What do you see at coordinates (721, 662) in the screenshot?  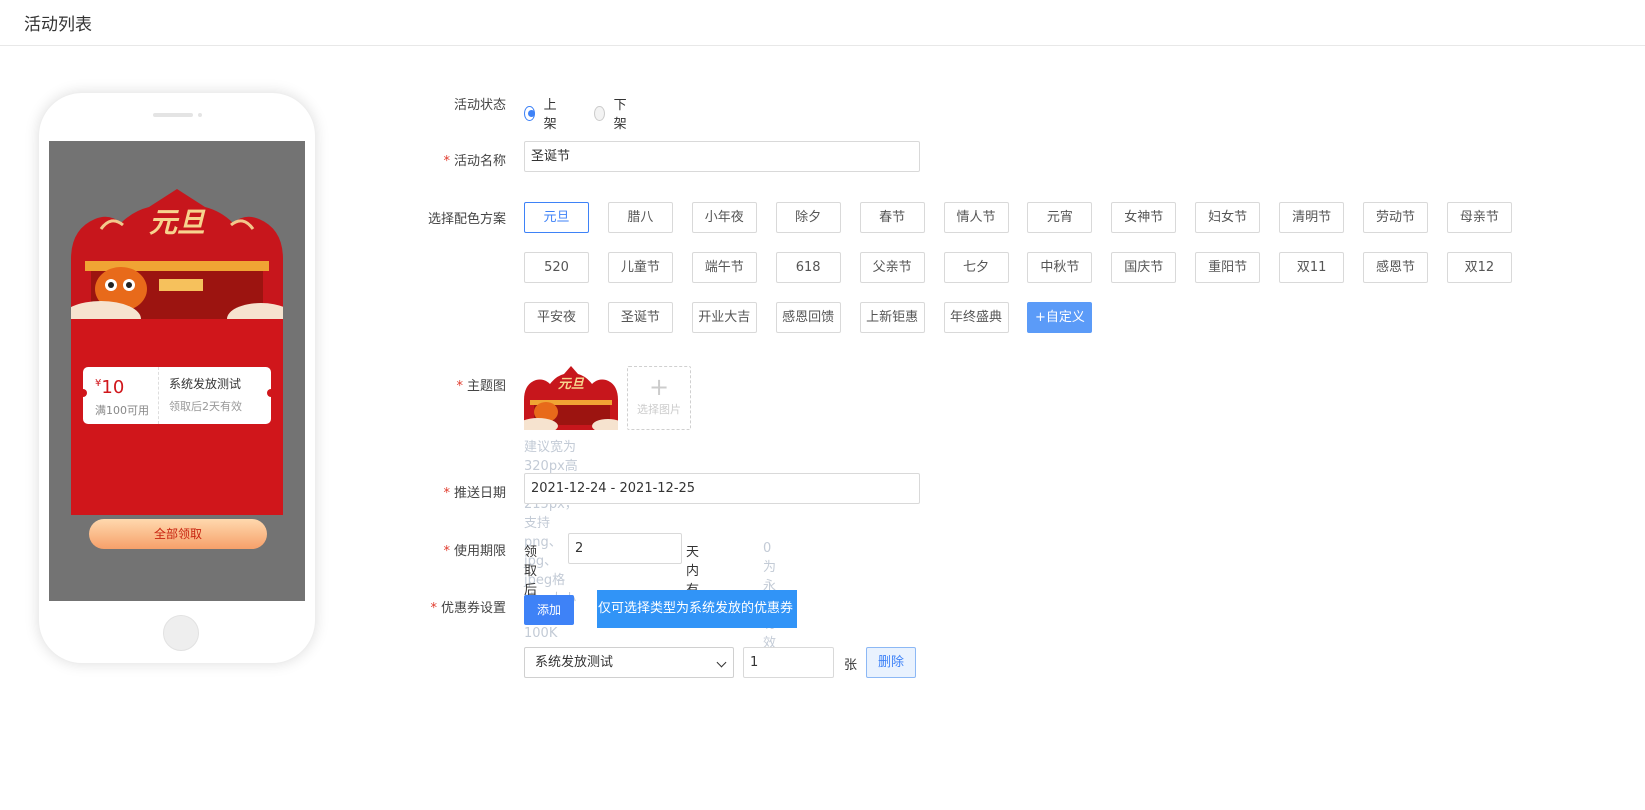 I see `chevron-down-icon` at bounding box center [721, 662].